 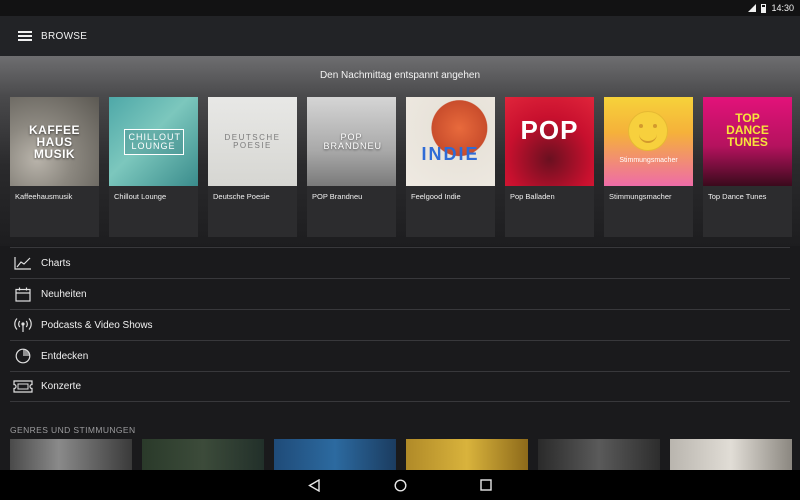 I want to click on playlist-label: Chillout Lounge, so click(x=140, y=196).